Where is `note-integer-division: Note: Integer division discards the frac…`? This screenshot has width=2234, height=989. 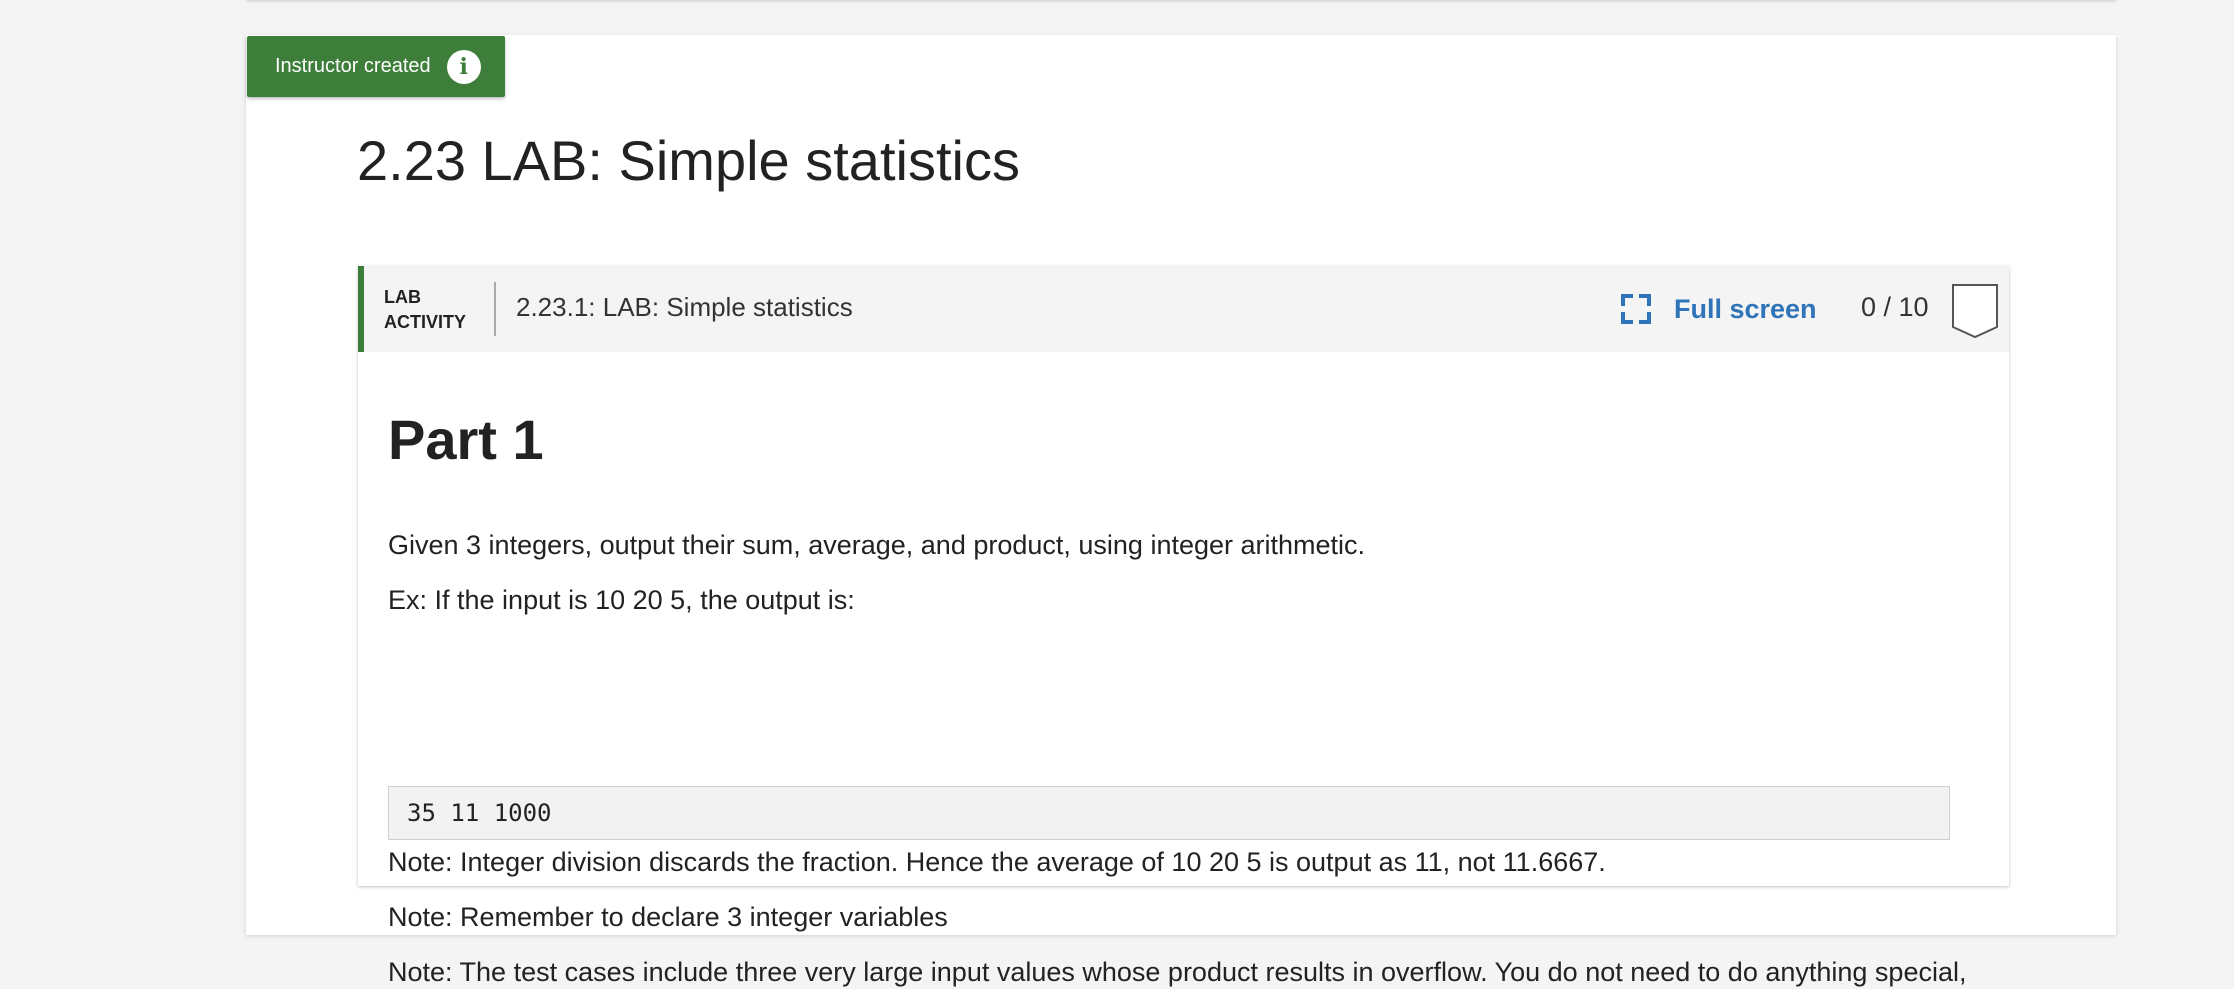 note-integer-division: Note: Integer division discards the frac… is located at coordinates (997, 862).